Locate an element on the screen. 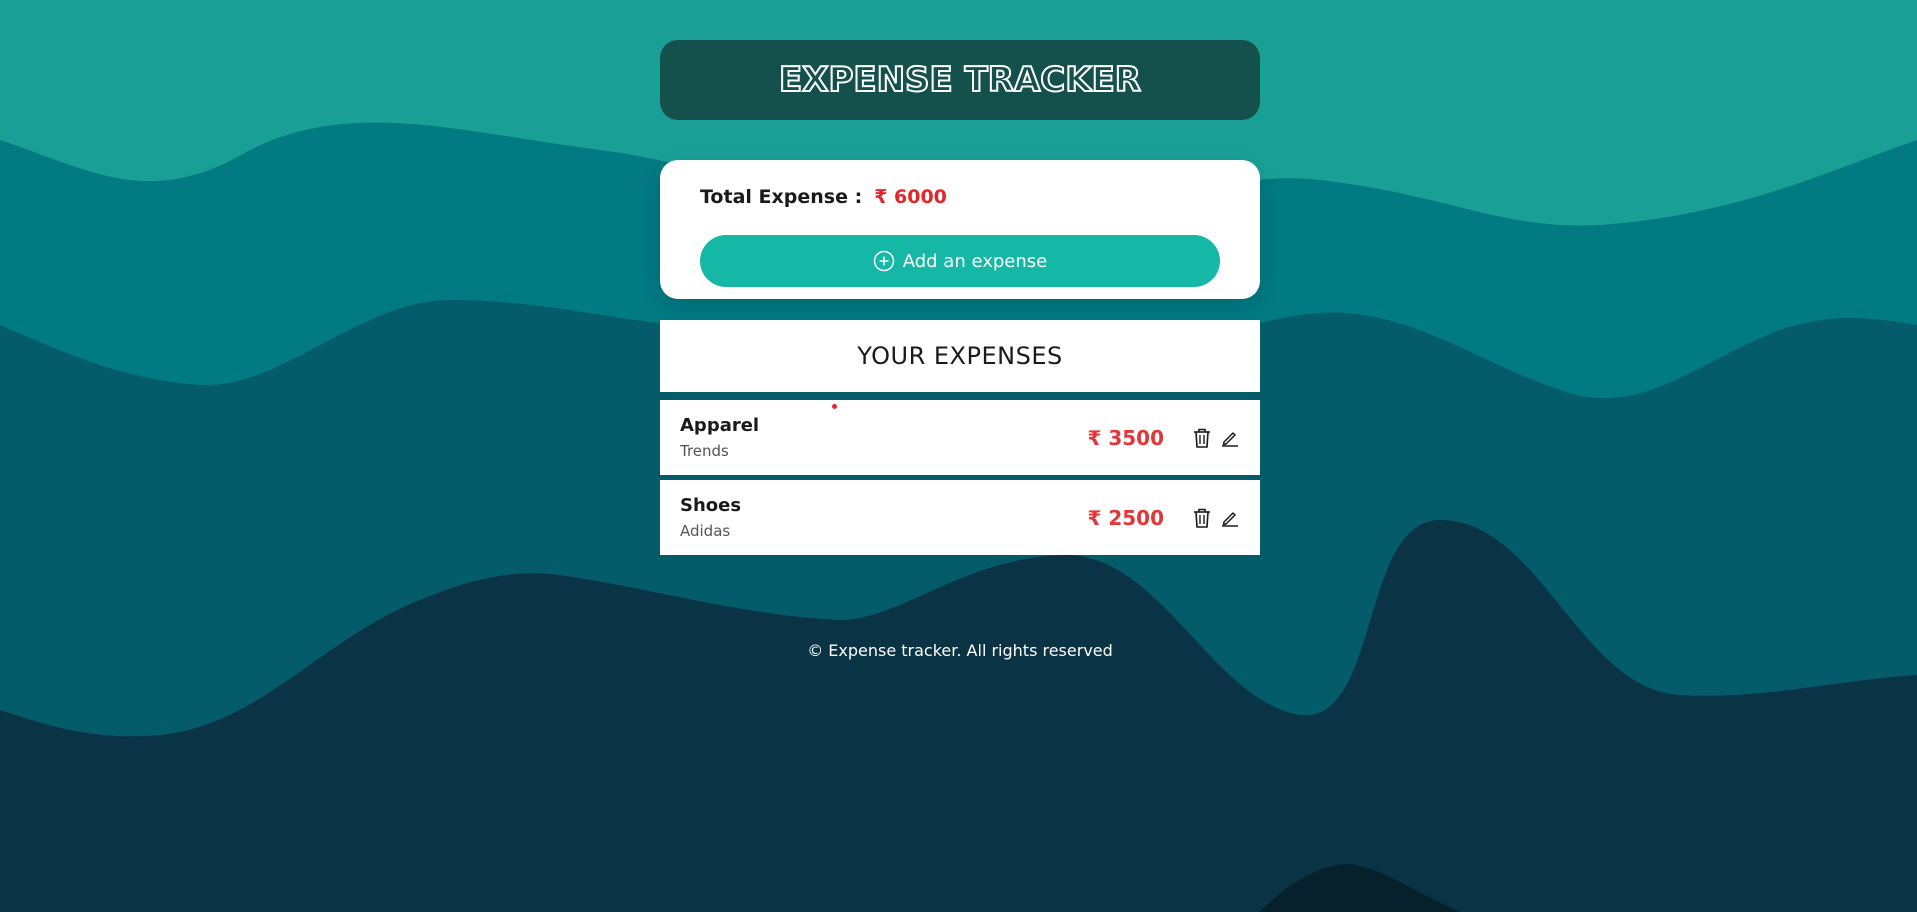 Image resolution: width=1917 pixels, height=912 pixels. red-dot-marker is located at coordinates (834, 406).